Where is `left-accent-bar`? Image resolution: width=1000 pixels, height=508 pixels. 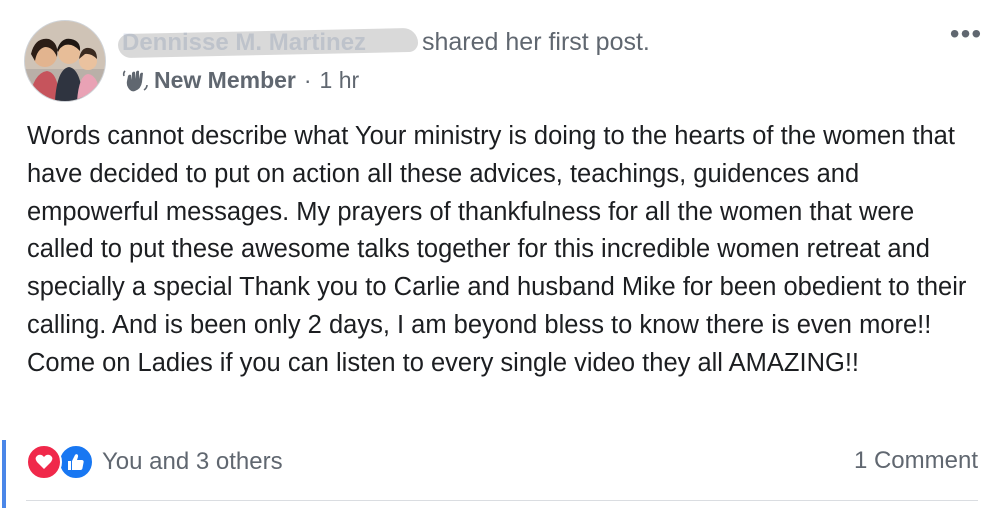 left-accent-bar is located at coordinates (4, 474).